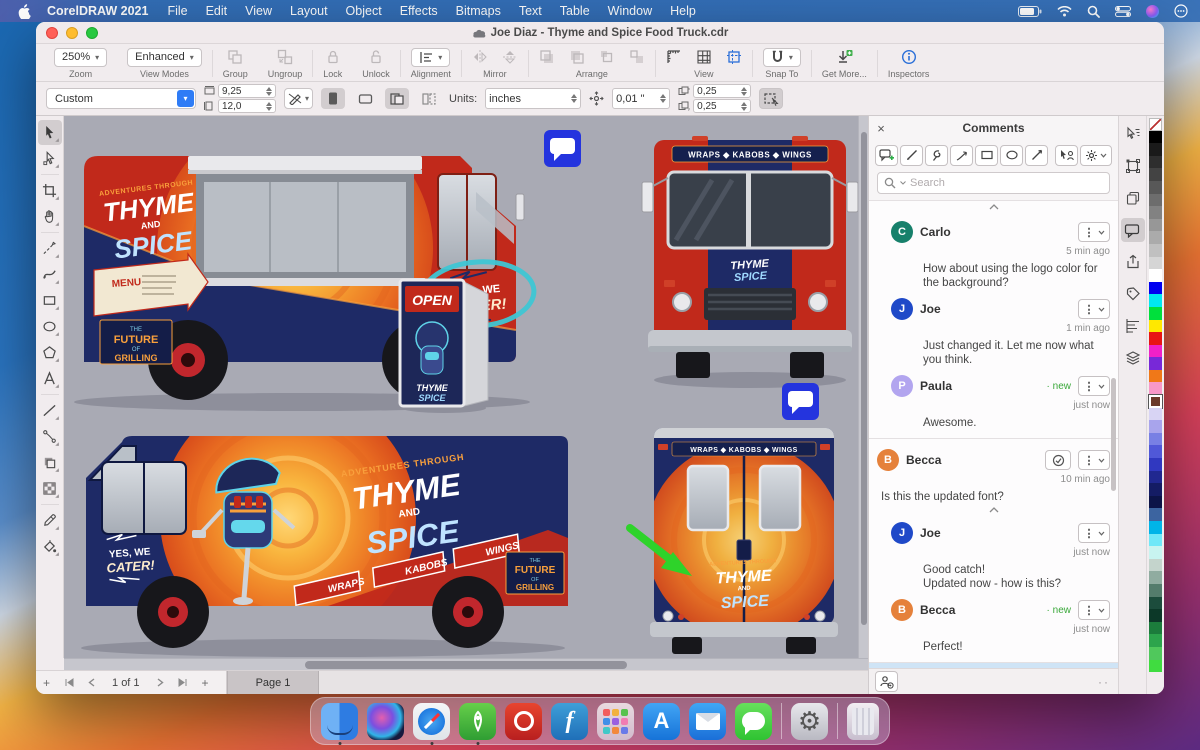 The image size is (1200, 750). Describe the element at coordinates (91, 683) in the screenshot. I see `previous-page-button` at that location.